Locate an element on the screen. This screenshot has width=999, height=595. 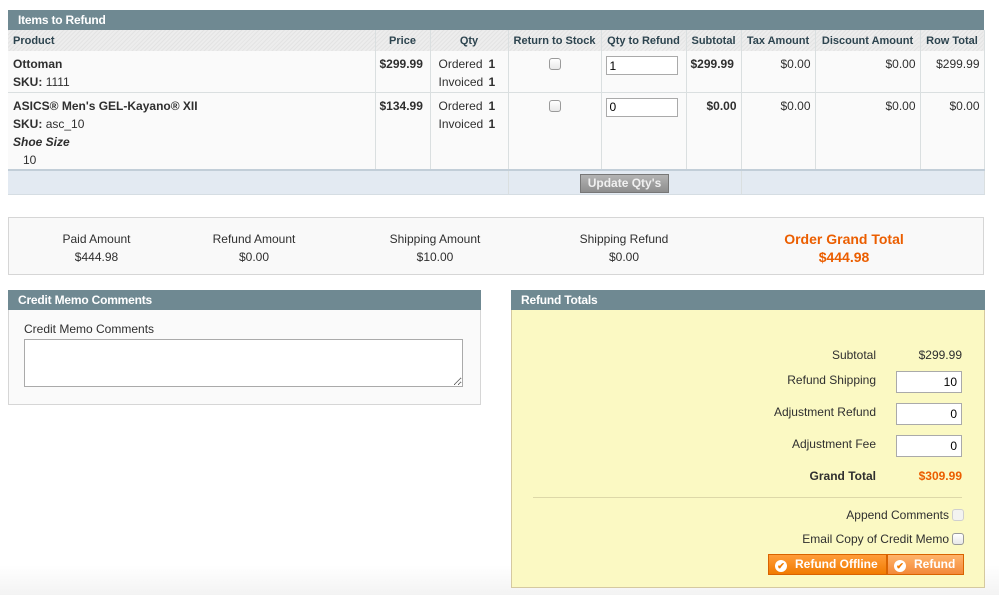
column-header-price: Price is located at coordinates (403, 40).